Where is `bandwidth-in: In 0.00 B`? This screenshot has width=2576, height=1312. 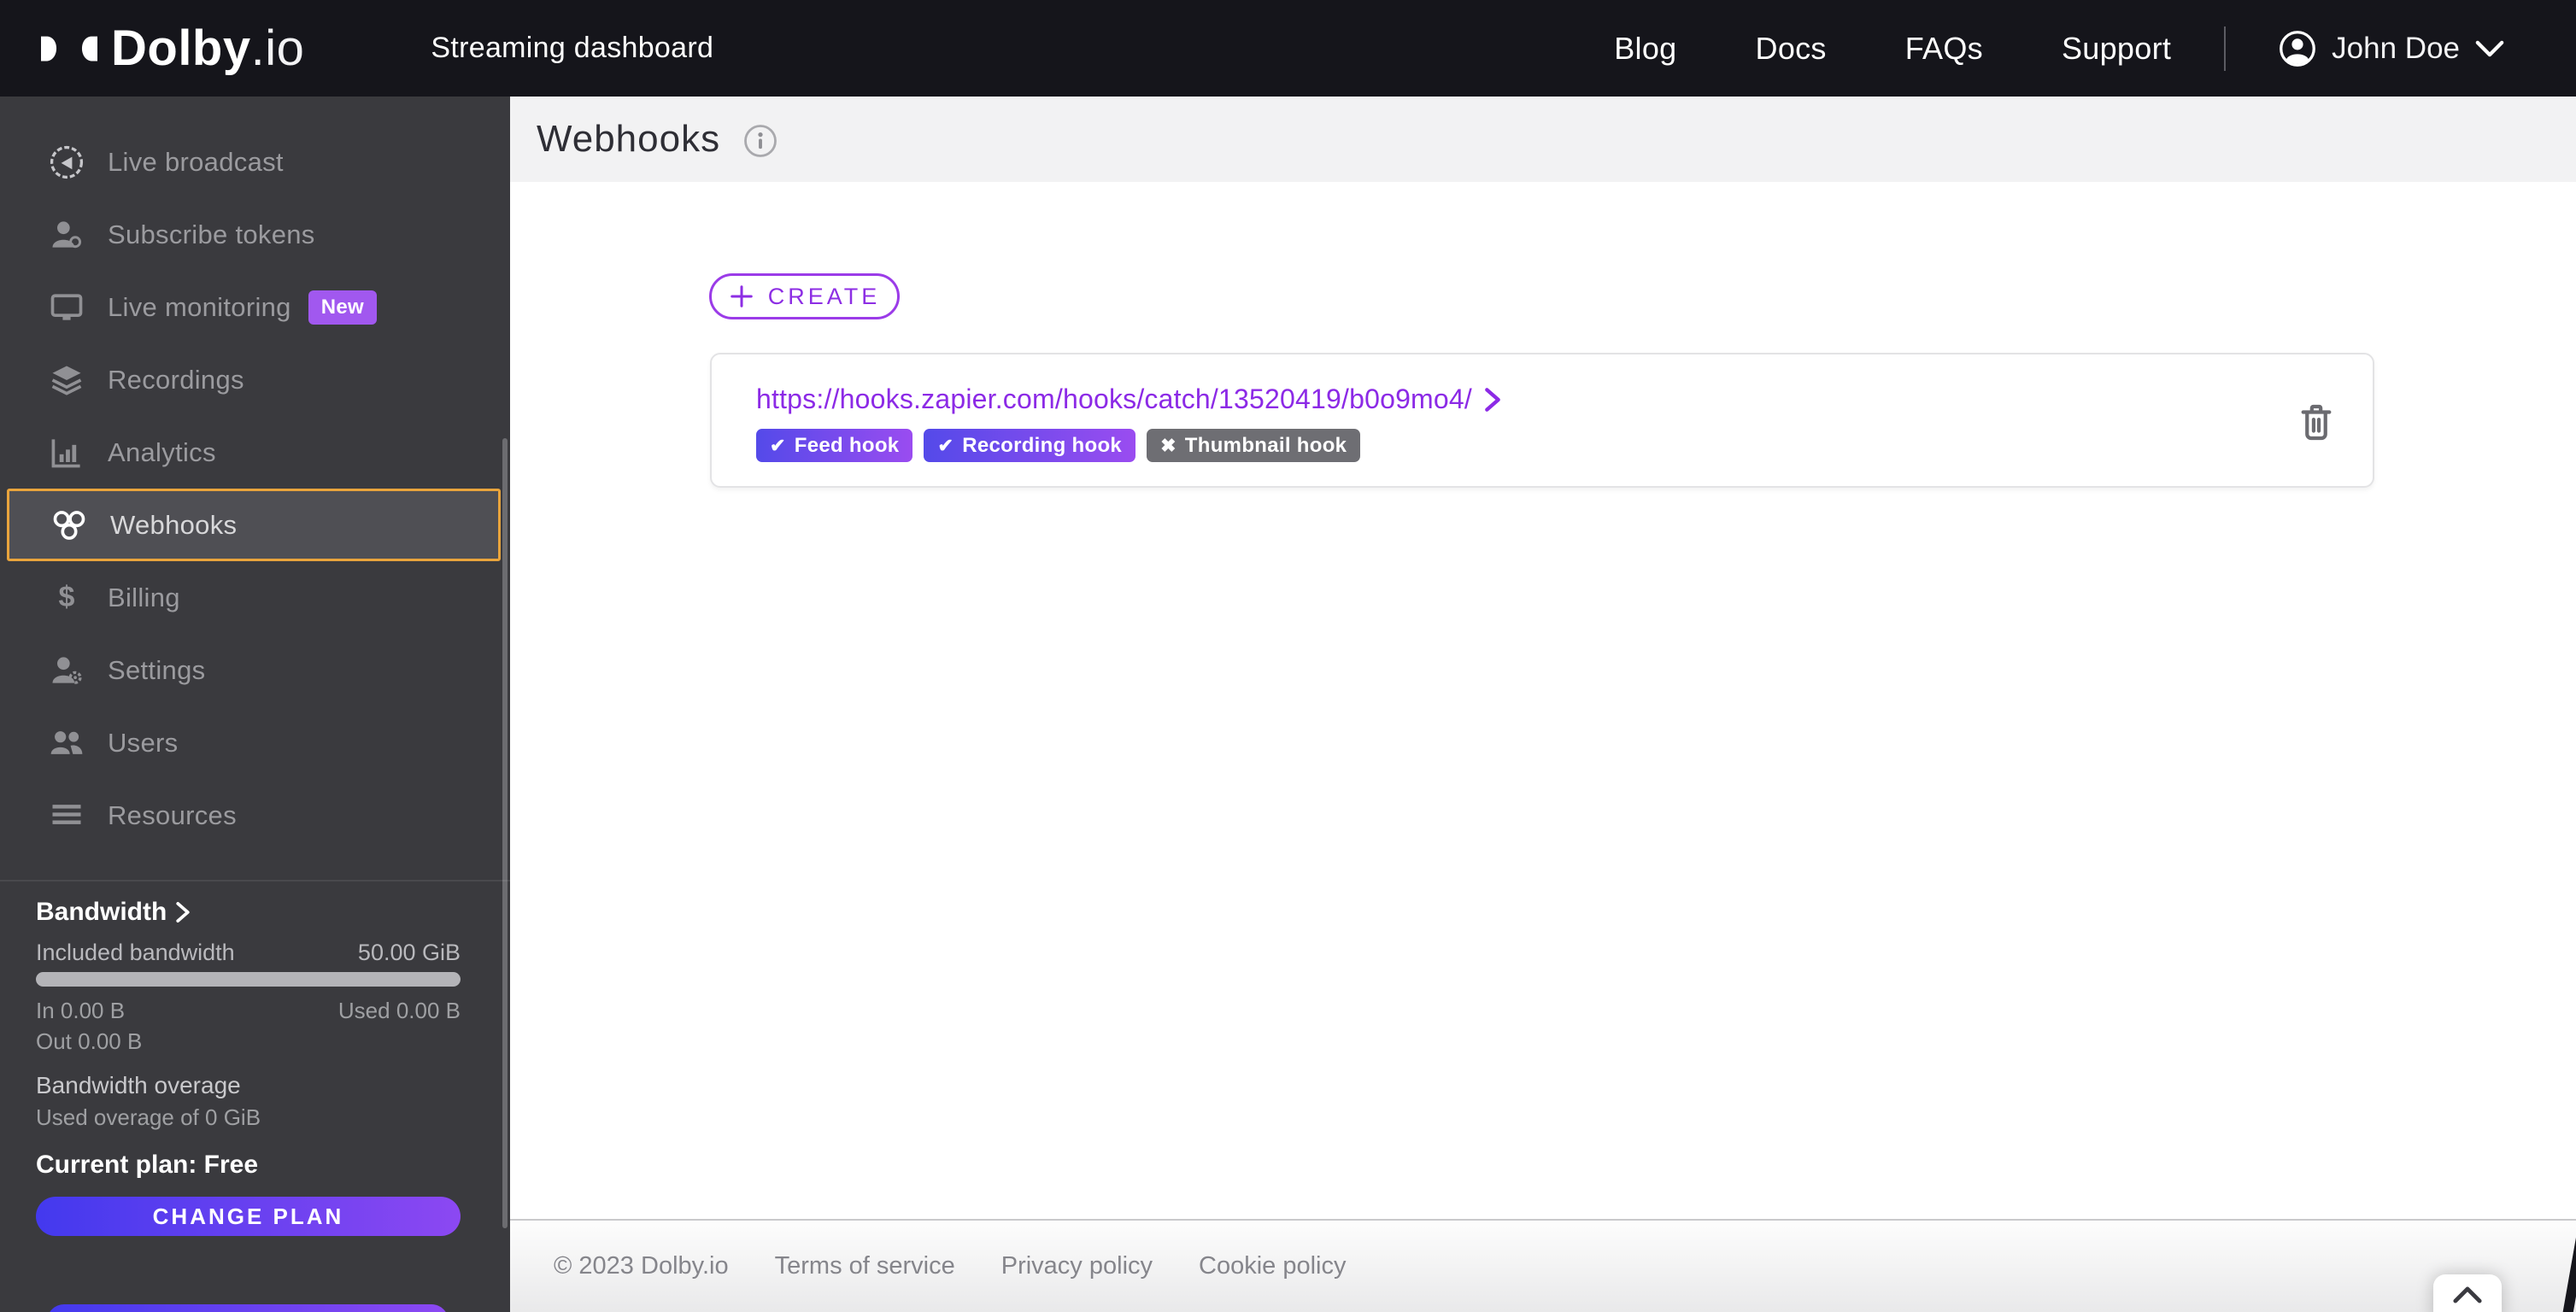 bandwidth-in: In 0.00 B is located at coordinates (81, 1010).